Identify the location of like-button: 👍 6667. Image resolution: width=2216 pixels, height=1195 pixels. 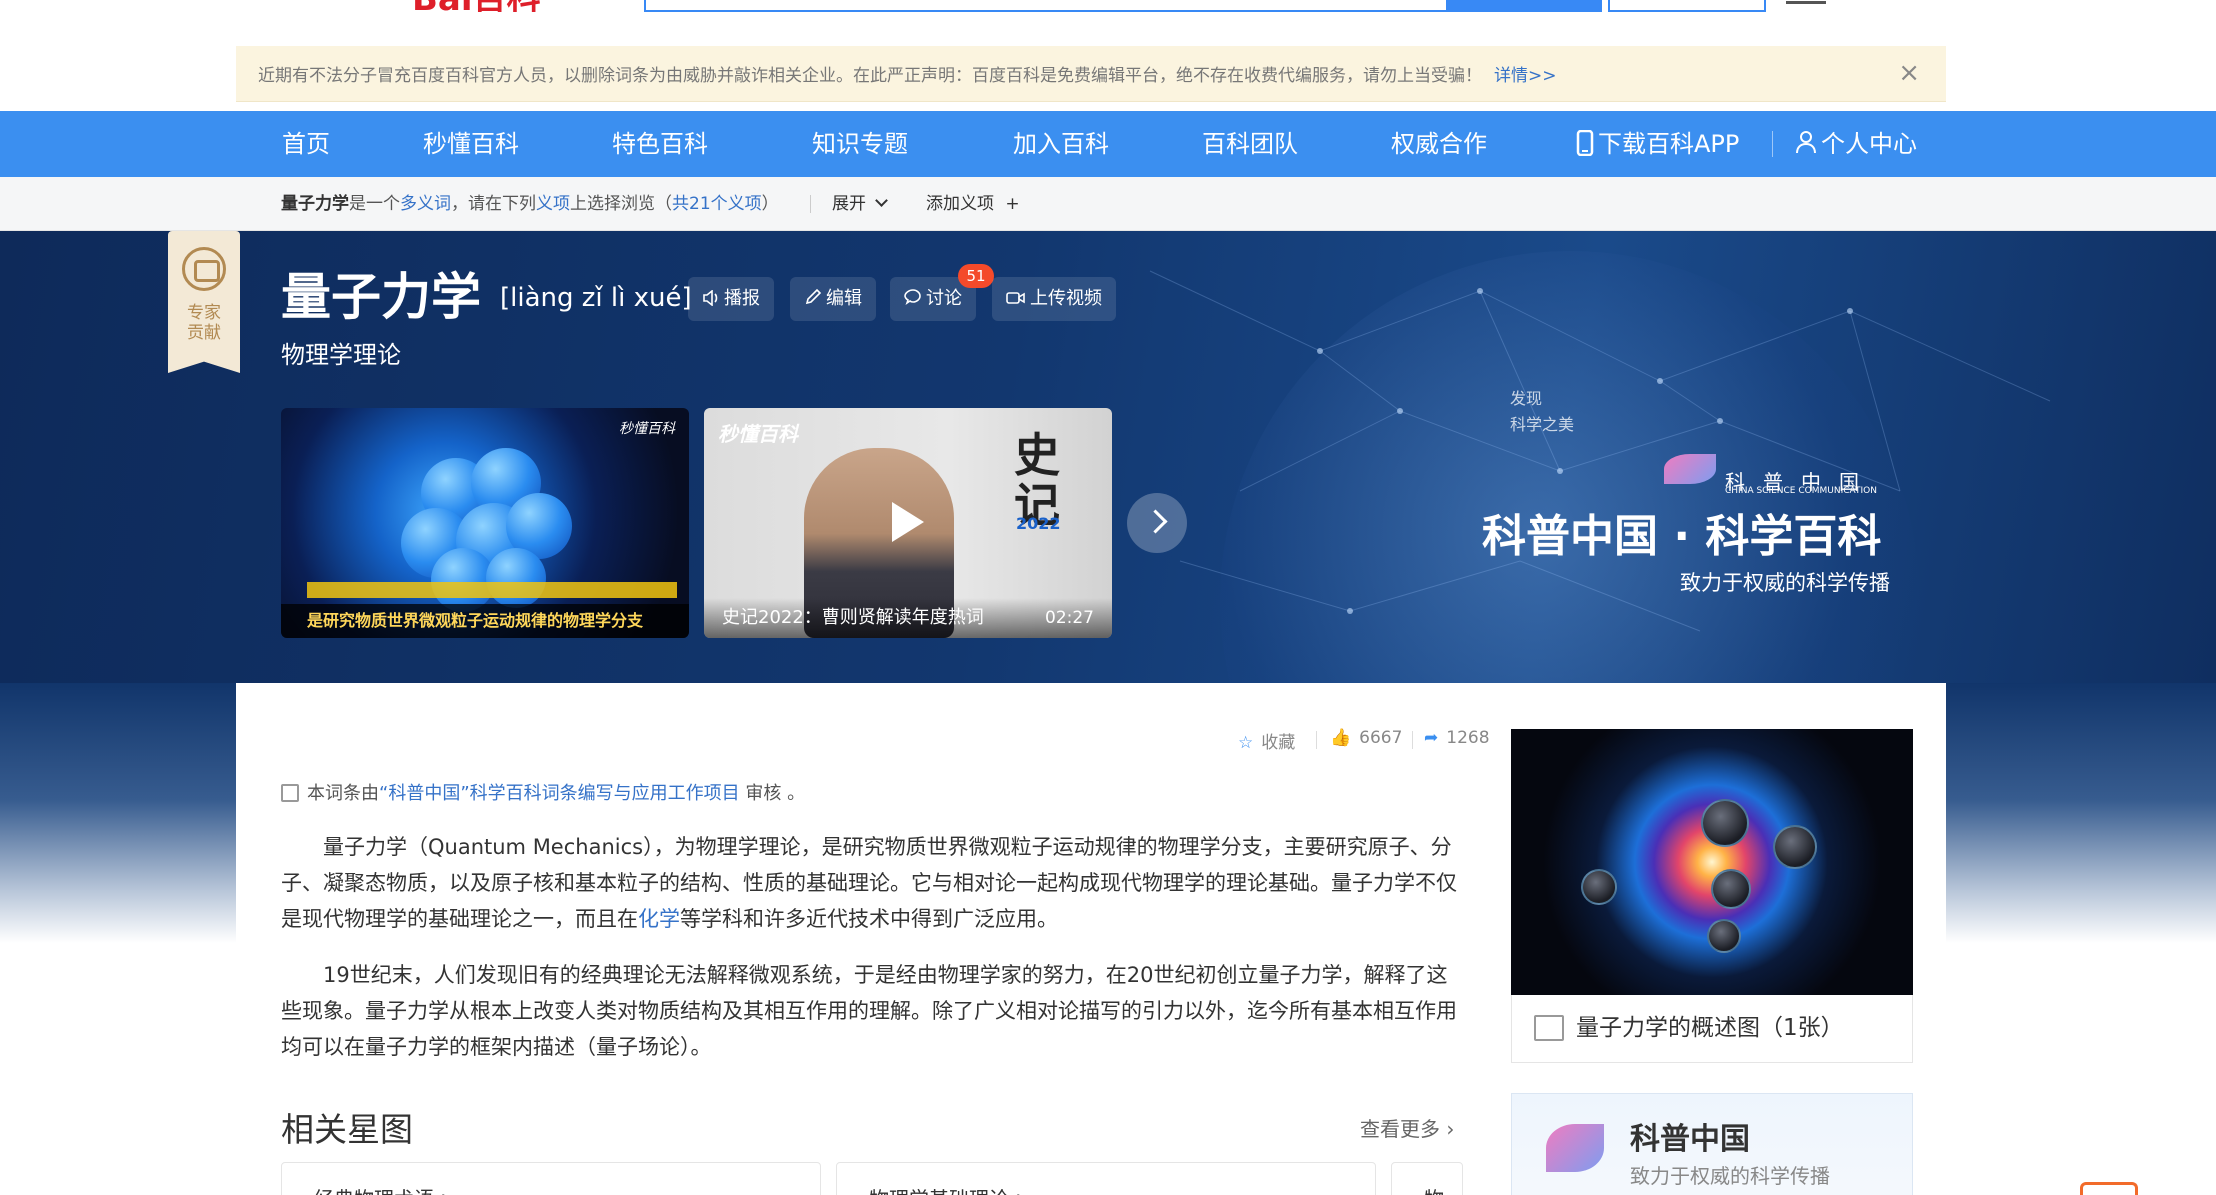
(1366, 738).